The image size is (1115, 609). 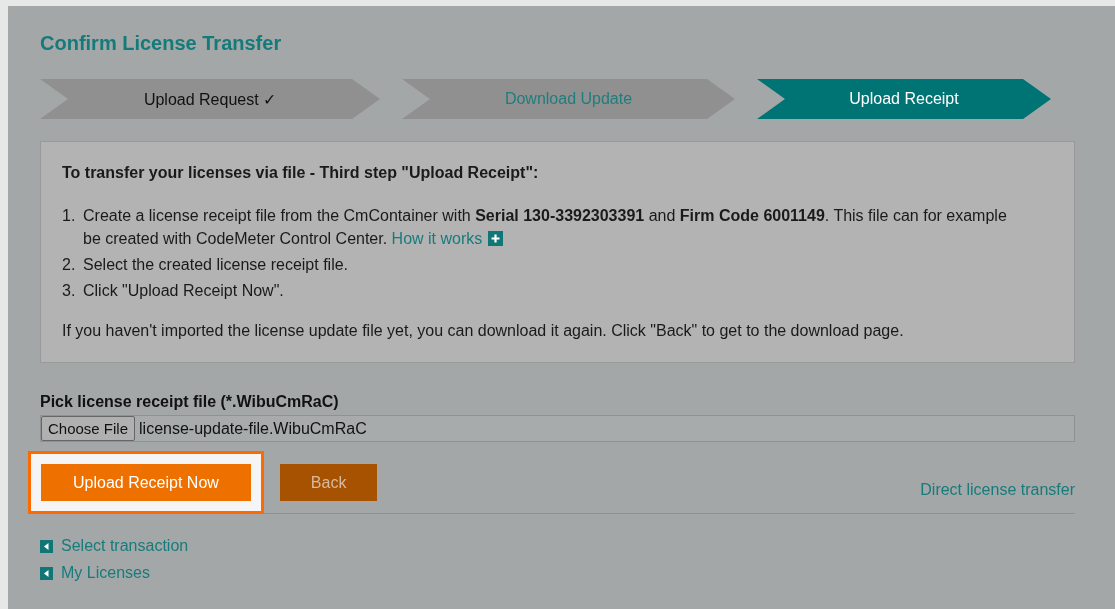 I want to click on list-number: 1., so click(x=69, y=216).